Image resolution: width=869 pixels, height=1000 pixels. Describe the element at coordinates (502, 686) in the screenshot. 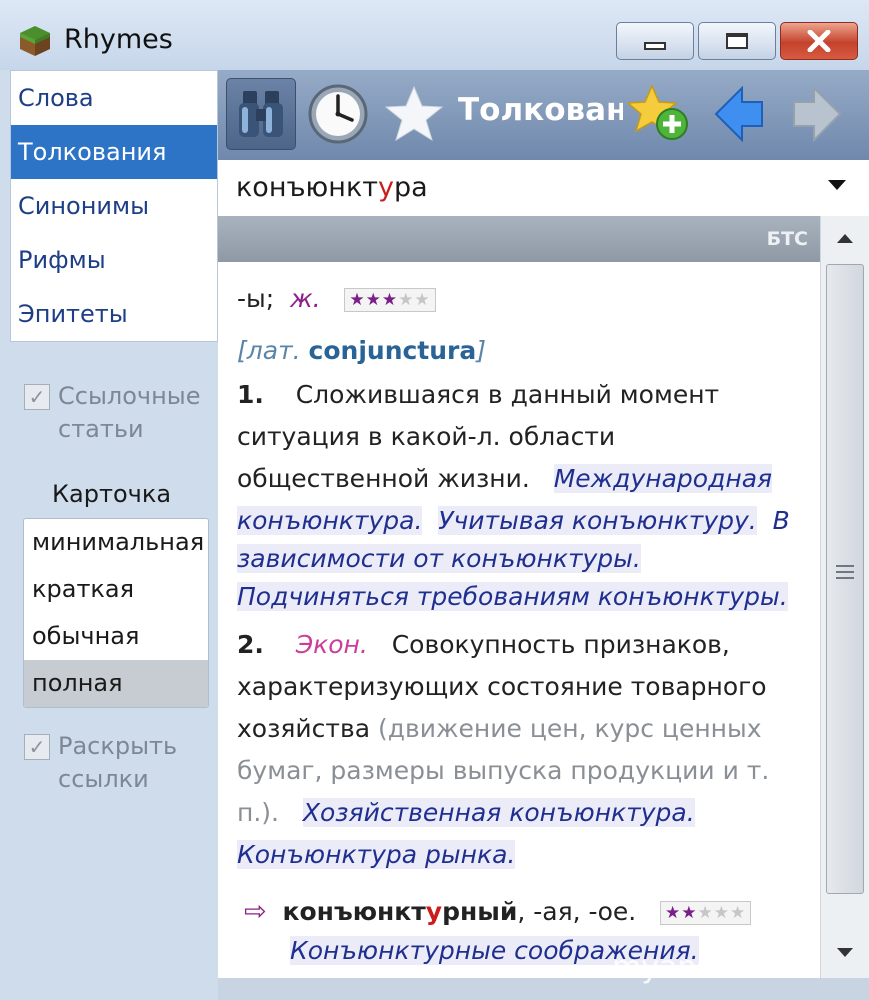

I see `sense-text: характеризующих состояние товарного` at that location.